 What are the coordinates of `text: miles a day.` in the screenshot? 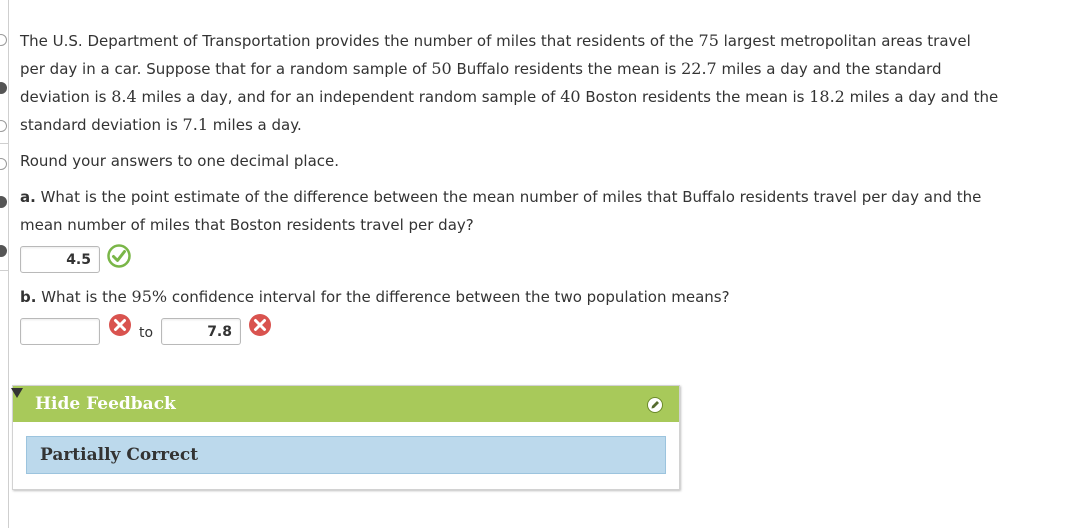 It's located at (255, 125).